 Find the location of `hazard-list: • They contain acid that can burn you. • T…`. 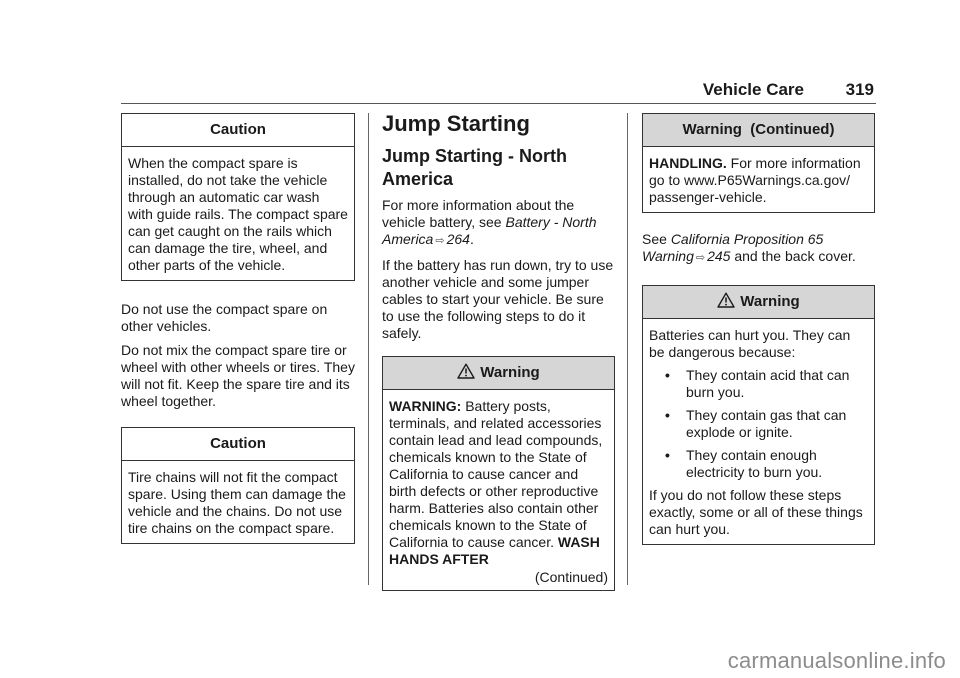

hazard-list: • They contain acid that can burn you. • T… is located at coordinates (758, 424).